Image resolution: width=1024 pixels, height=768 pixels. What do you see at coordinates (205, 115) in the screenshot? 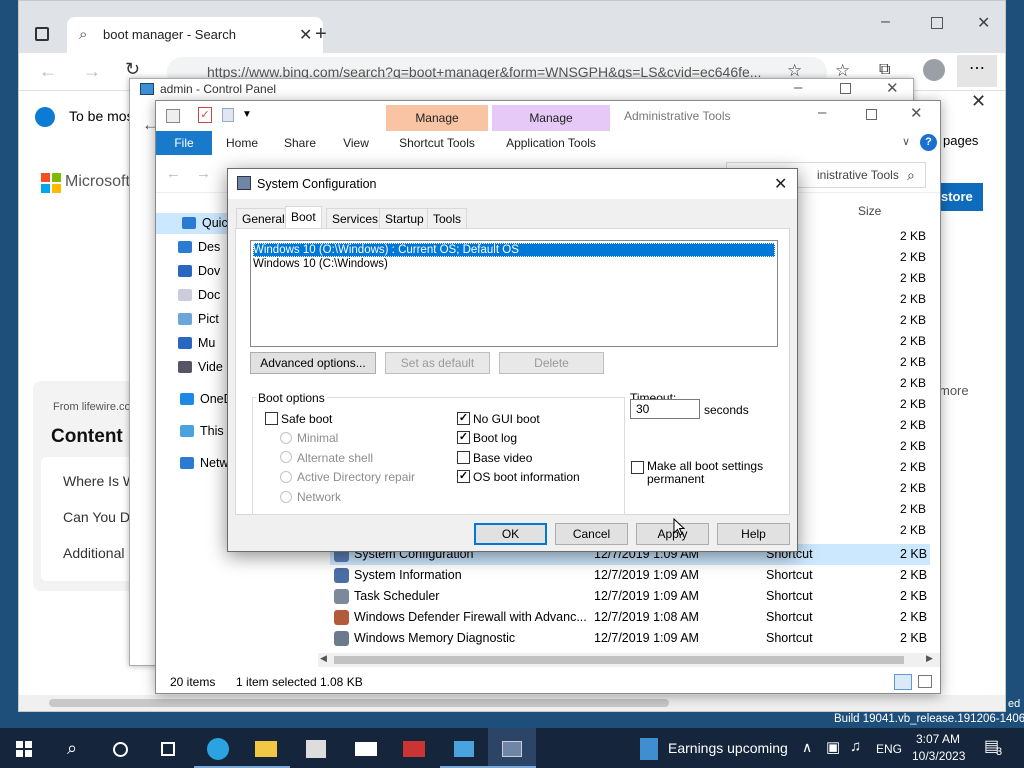
I see `qat-check-icon: ✓` at bounding box center [205, 115].